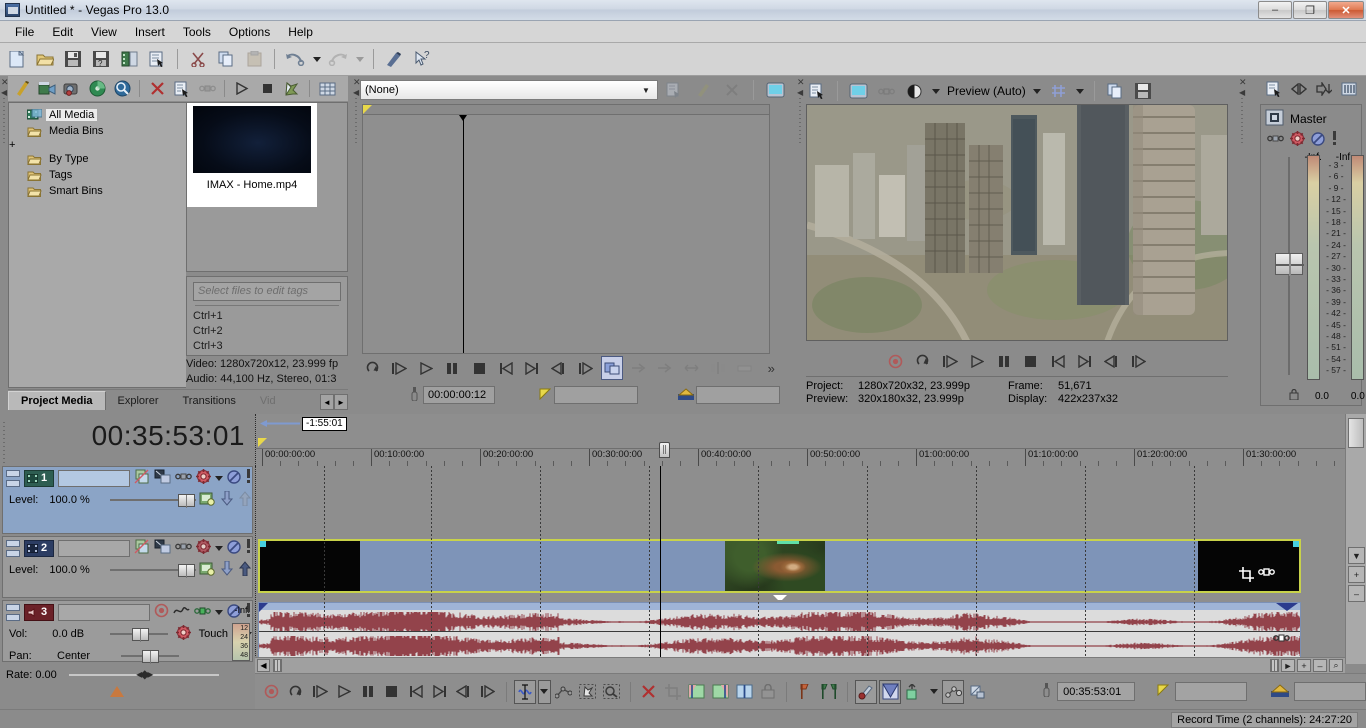  I want to click on video-clip, so click(779, 566).